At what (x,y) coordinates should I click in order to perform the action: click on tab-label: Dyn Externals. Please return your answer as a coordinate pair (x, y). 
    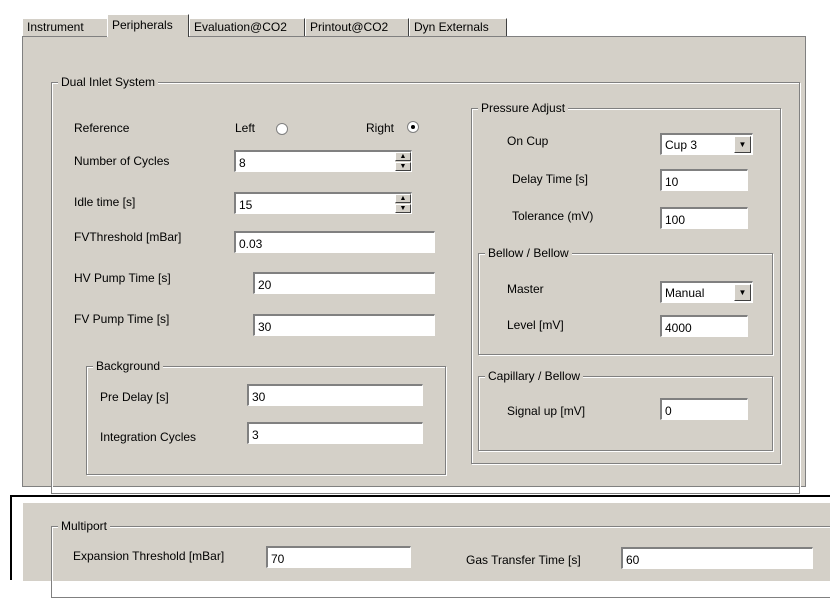
    Looking at the image, I should click on (451, 27).